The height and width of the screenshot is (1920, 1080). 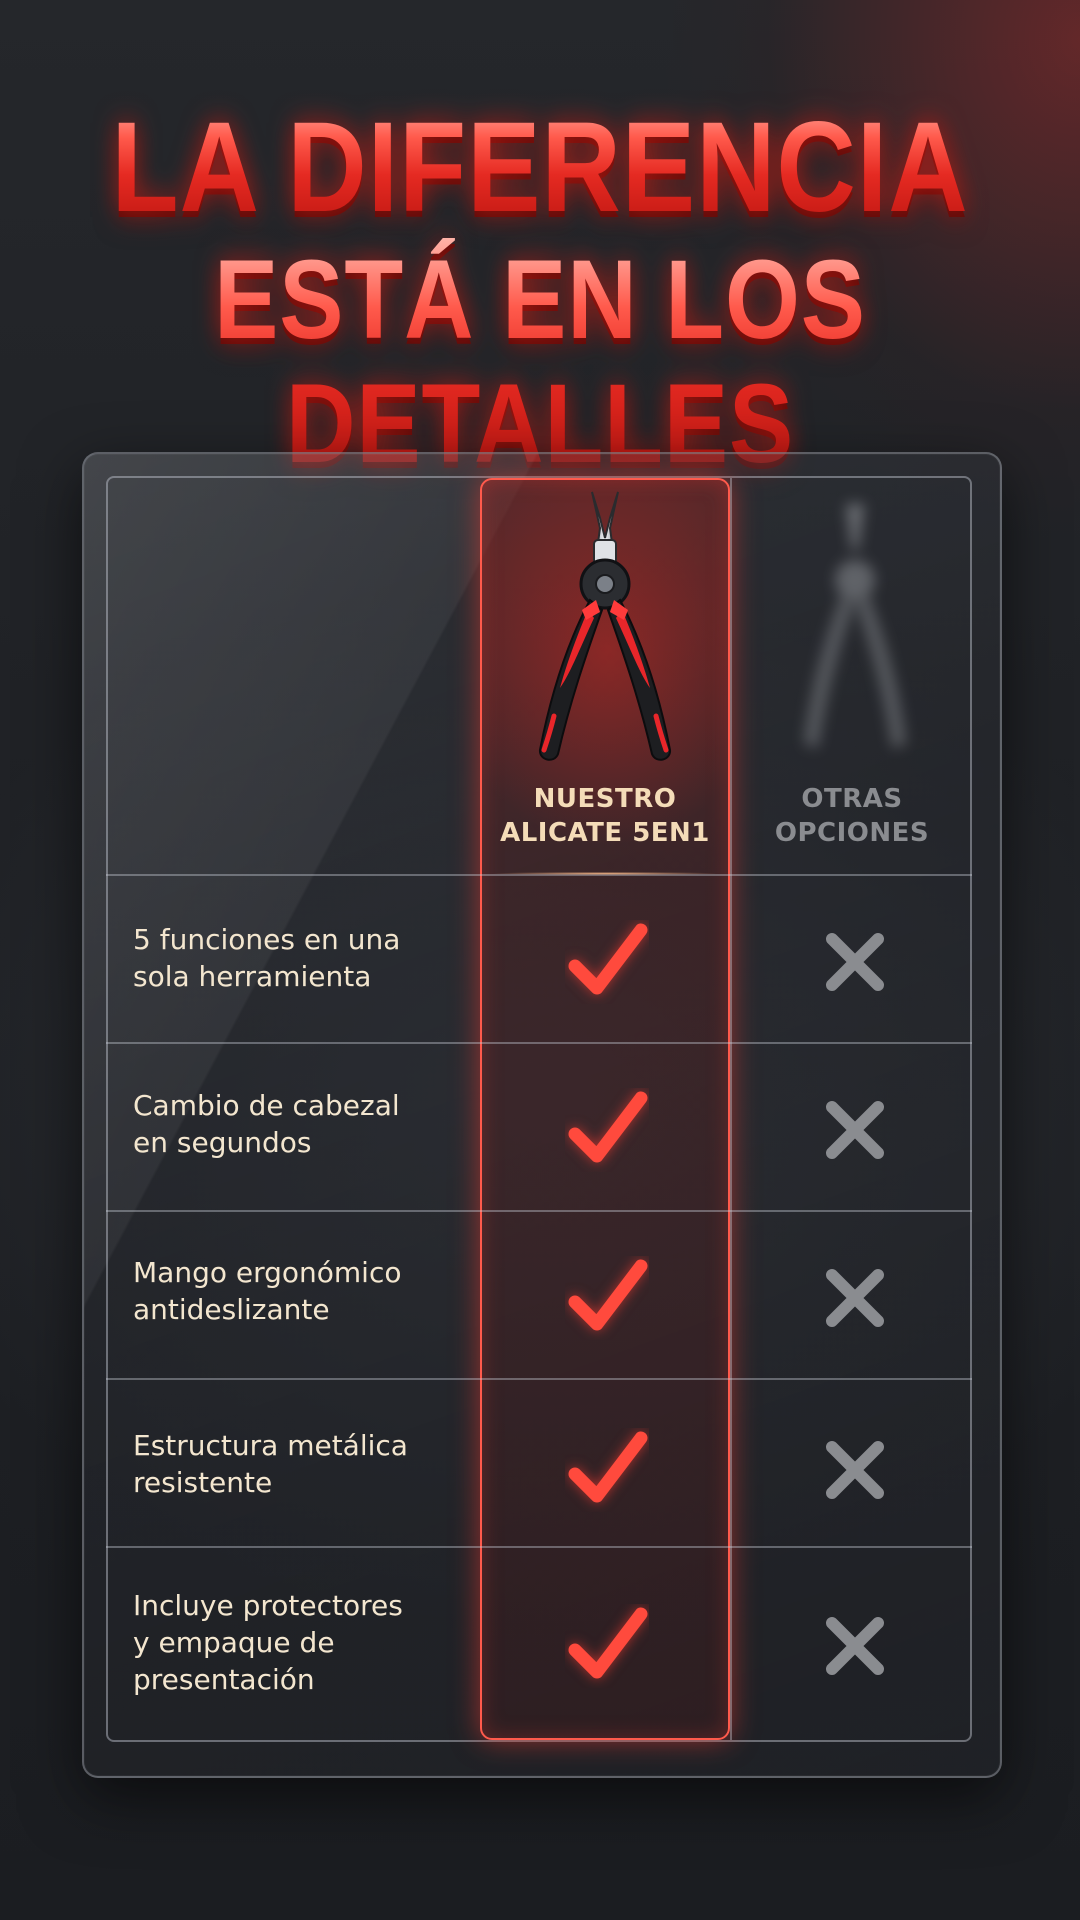 I want to click on column-title-ours-line1: NUESTRO, so click(x=605, y=799).